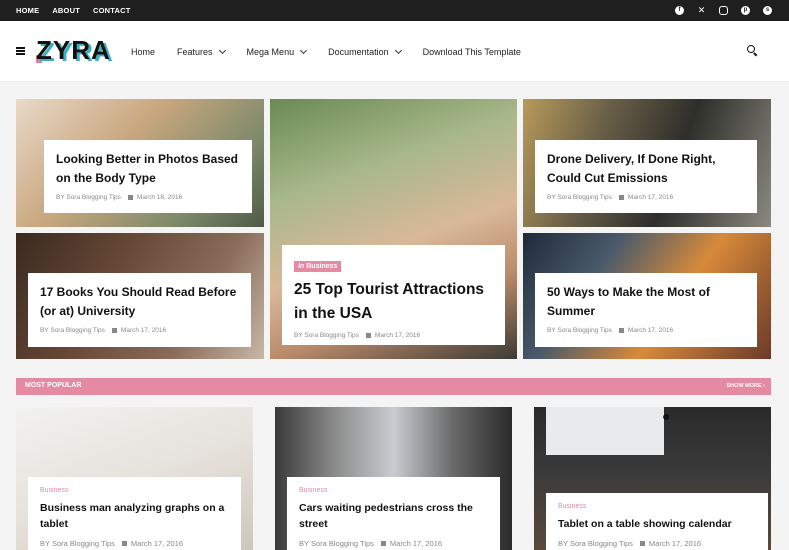  I want to click on pinterest-icon: p, so click(745, 10).